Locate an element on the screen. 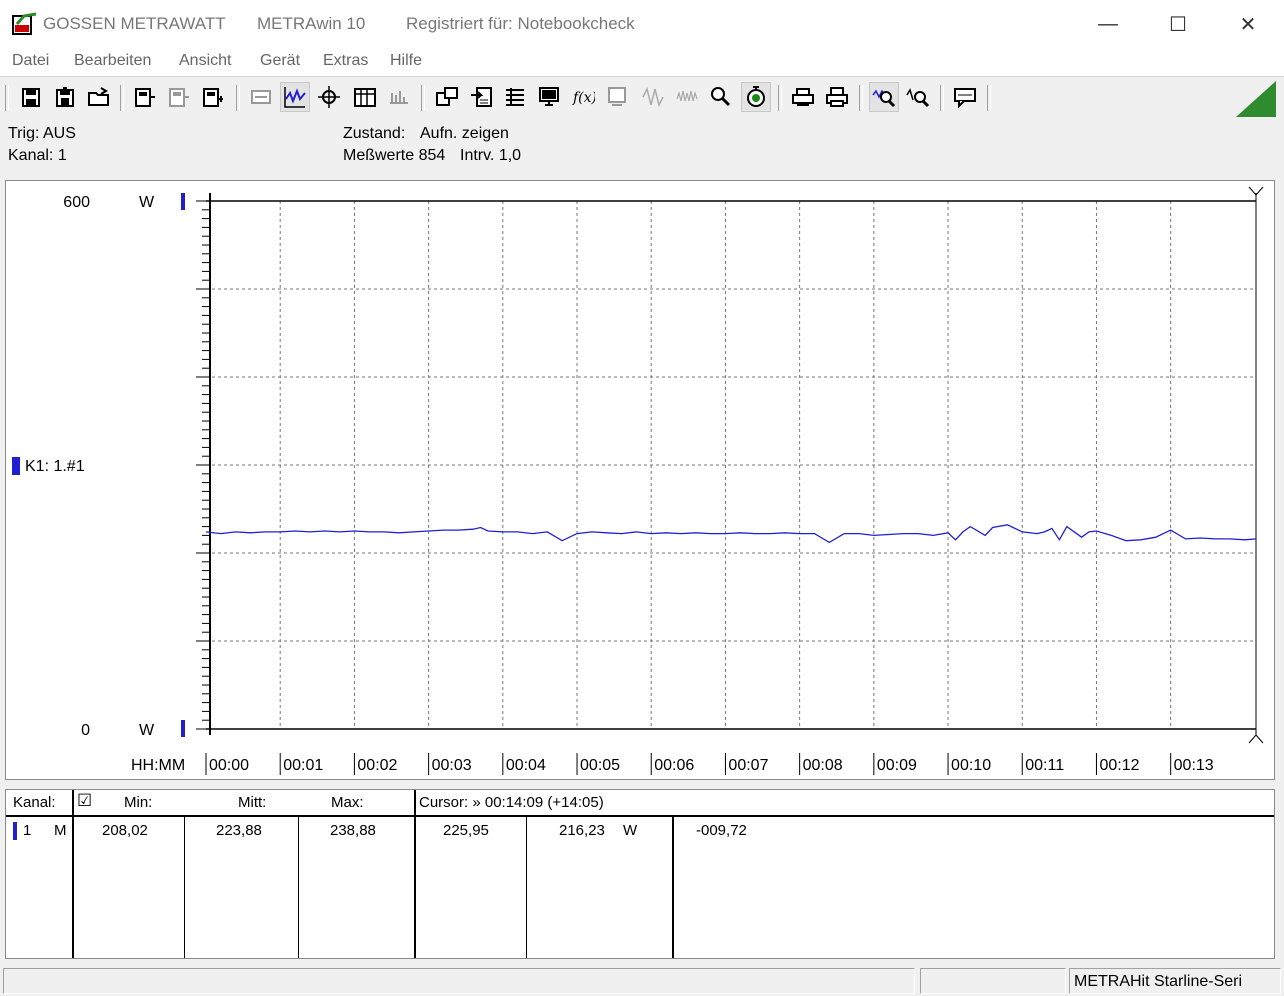  channel-label: K1: 1.#1 is located at coordinates (55, 466).